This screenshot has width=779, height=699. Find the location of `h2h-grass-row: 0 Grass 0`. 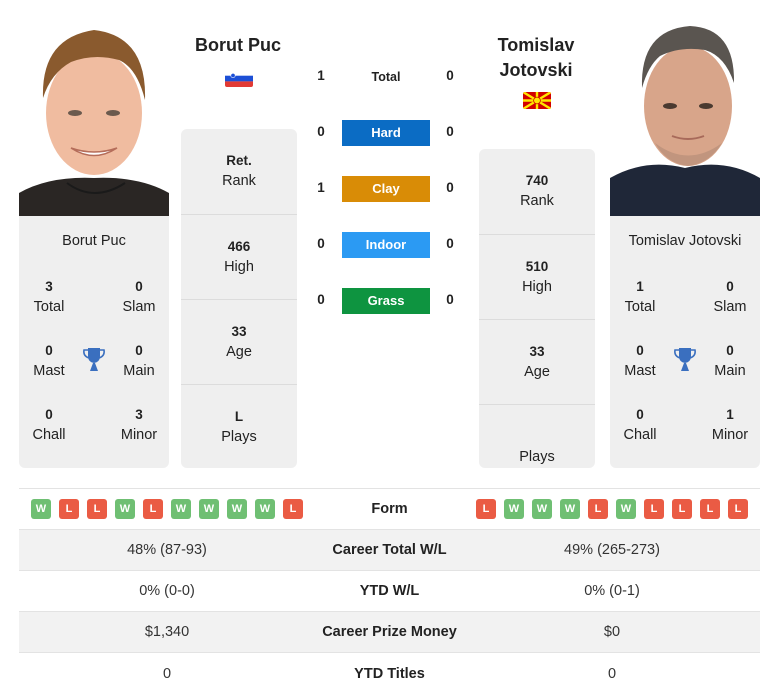

h2h-grass-row: 0 Grass 0 is located at coordinates (385, 301).